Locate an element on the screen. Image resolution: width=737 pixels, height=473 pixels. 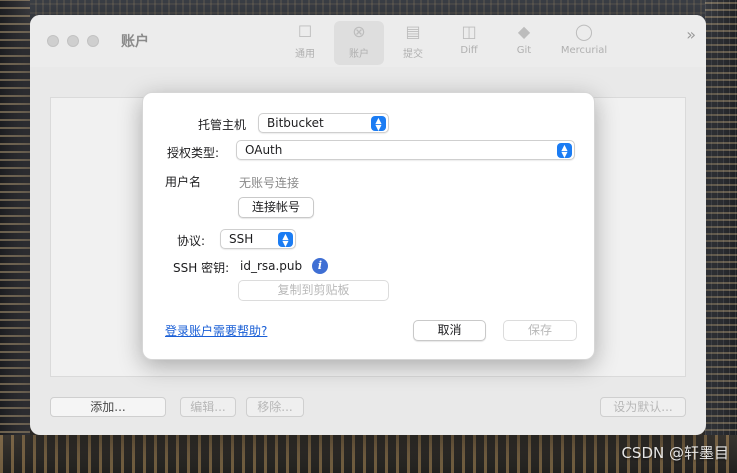
save-button: 保存 is located at coordinates (540, 330).